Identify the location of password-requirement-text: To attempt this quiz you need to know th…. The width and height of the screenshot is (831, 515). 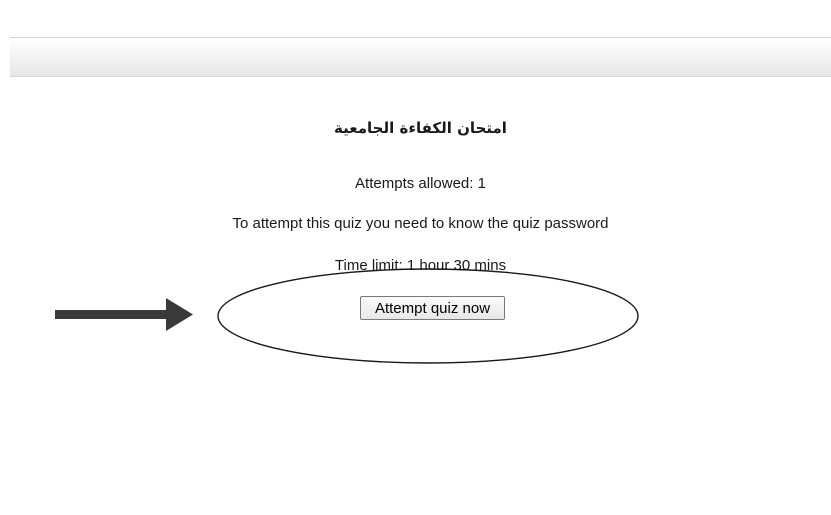
(420, 223).